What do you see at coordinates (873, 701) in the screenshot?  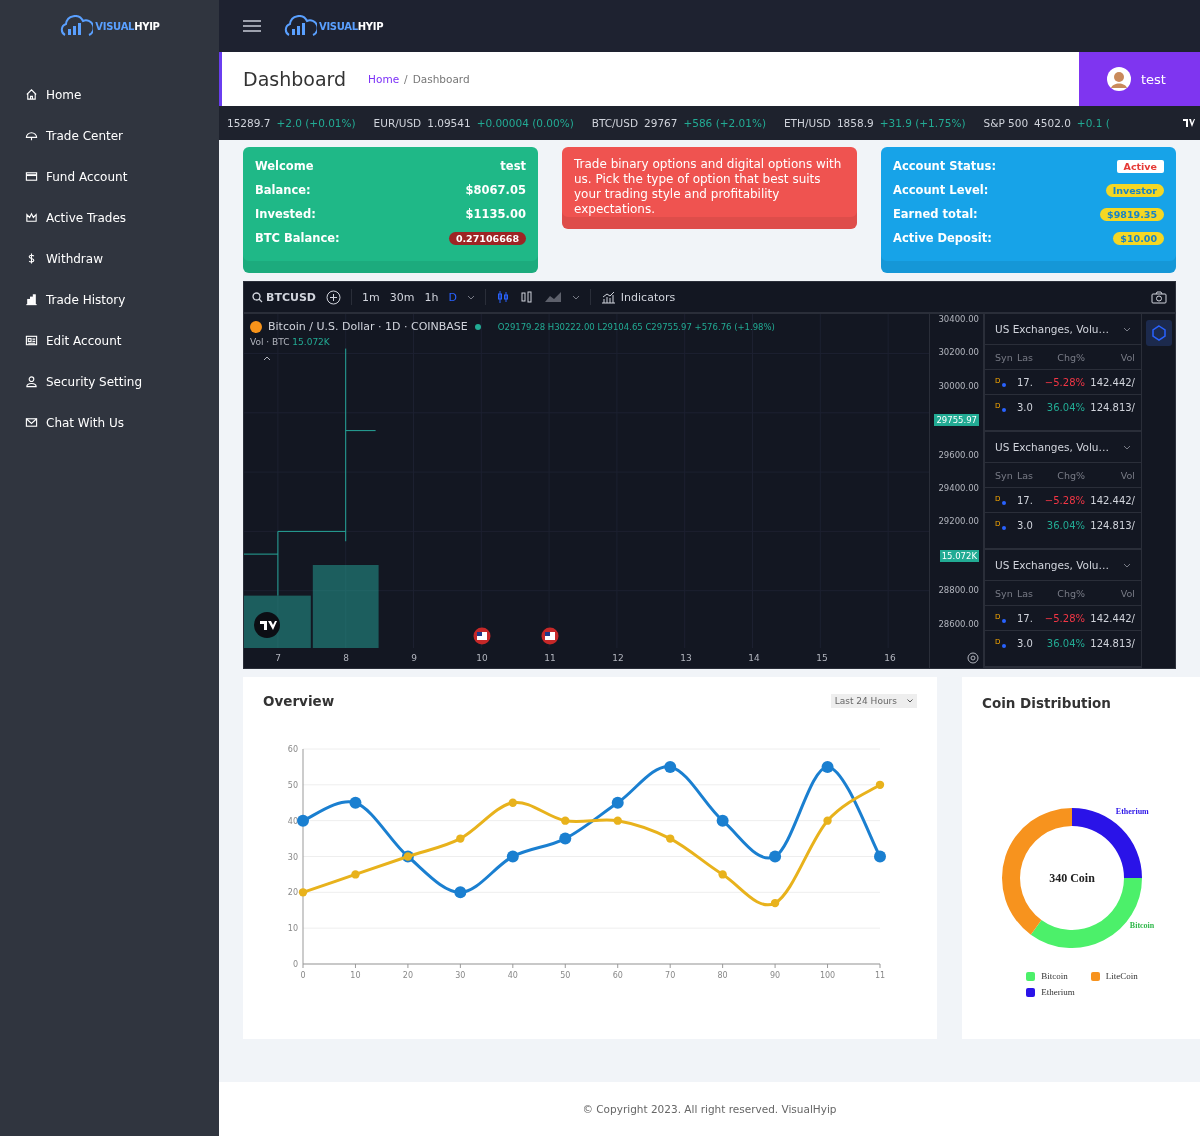 I see `range-dropdown: Last 24 Hours` at bounding box center [873, 701].